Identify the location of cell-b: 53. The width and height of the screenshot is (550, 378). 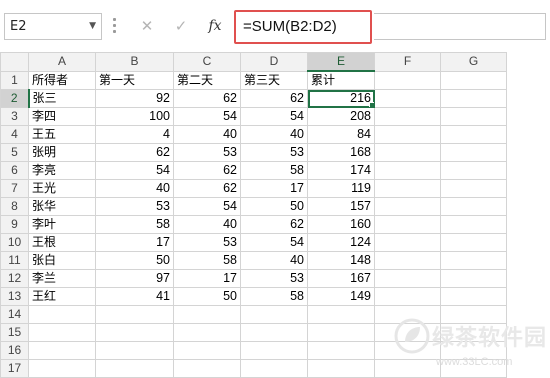
(134, 206).